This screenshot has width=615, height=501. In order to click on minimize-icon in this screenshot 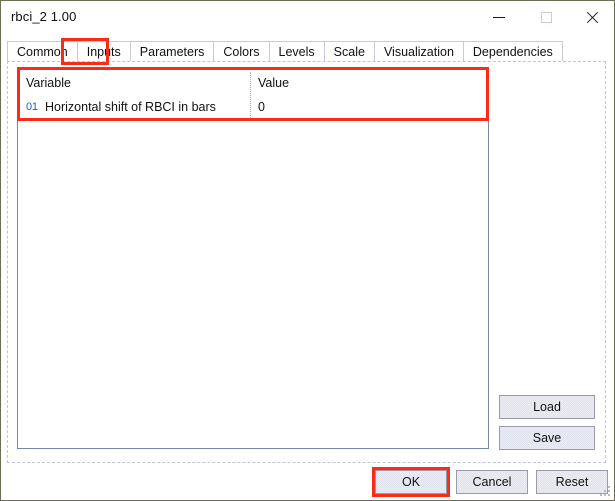, I will do `click(499, 17)`.